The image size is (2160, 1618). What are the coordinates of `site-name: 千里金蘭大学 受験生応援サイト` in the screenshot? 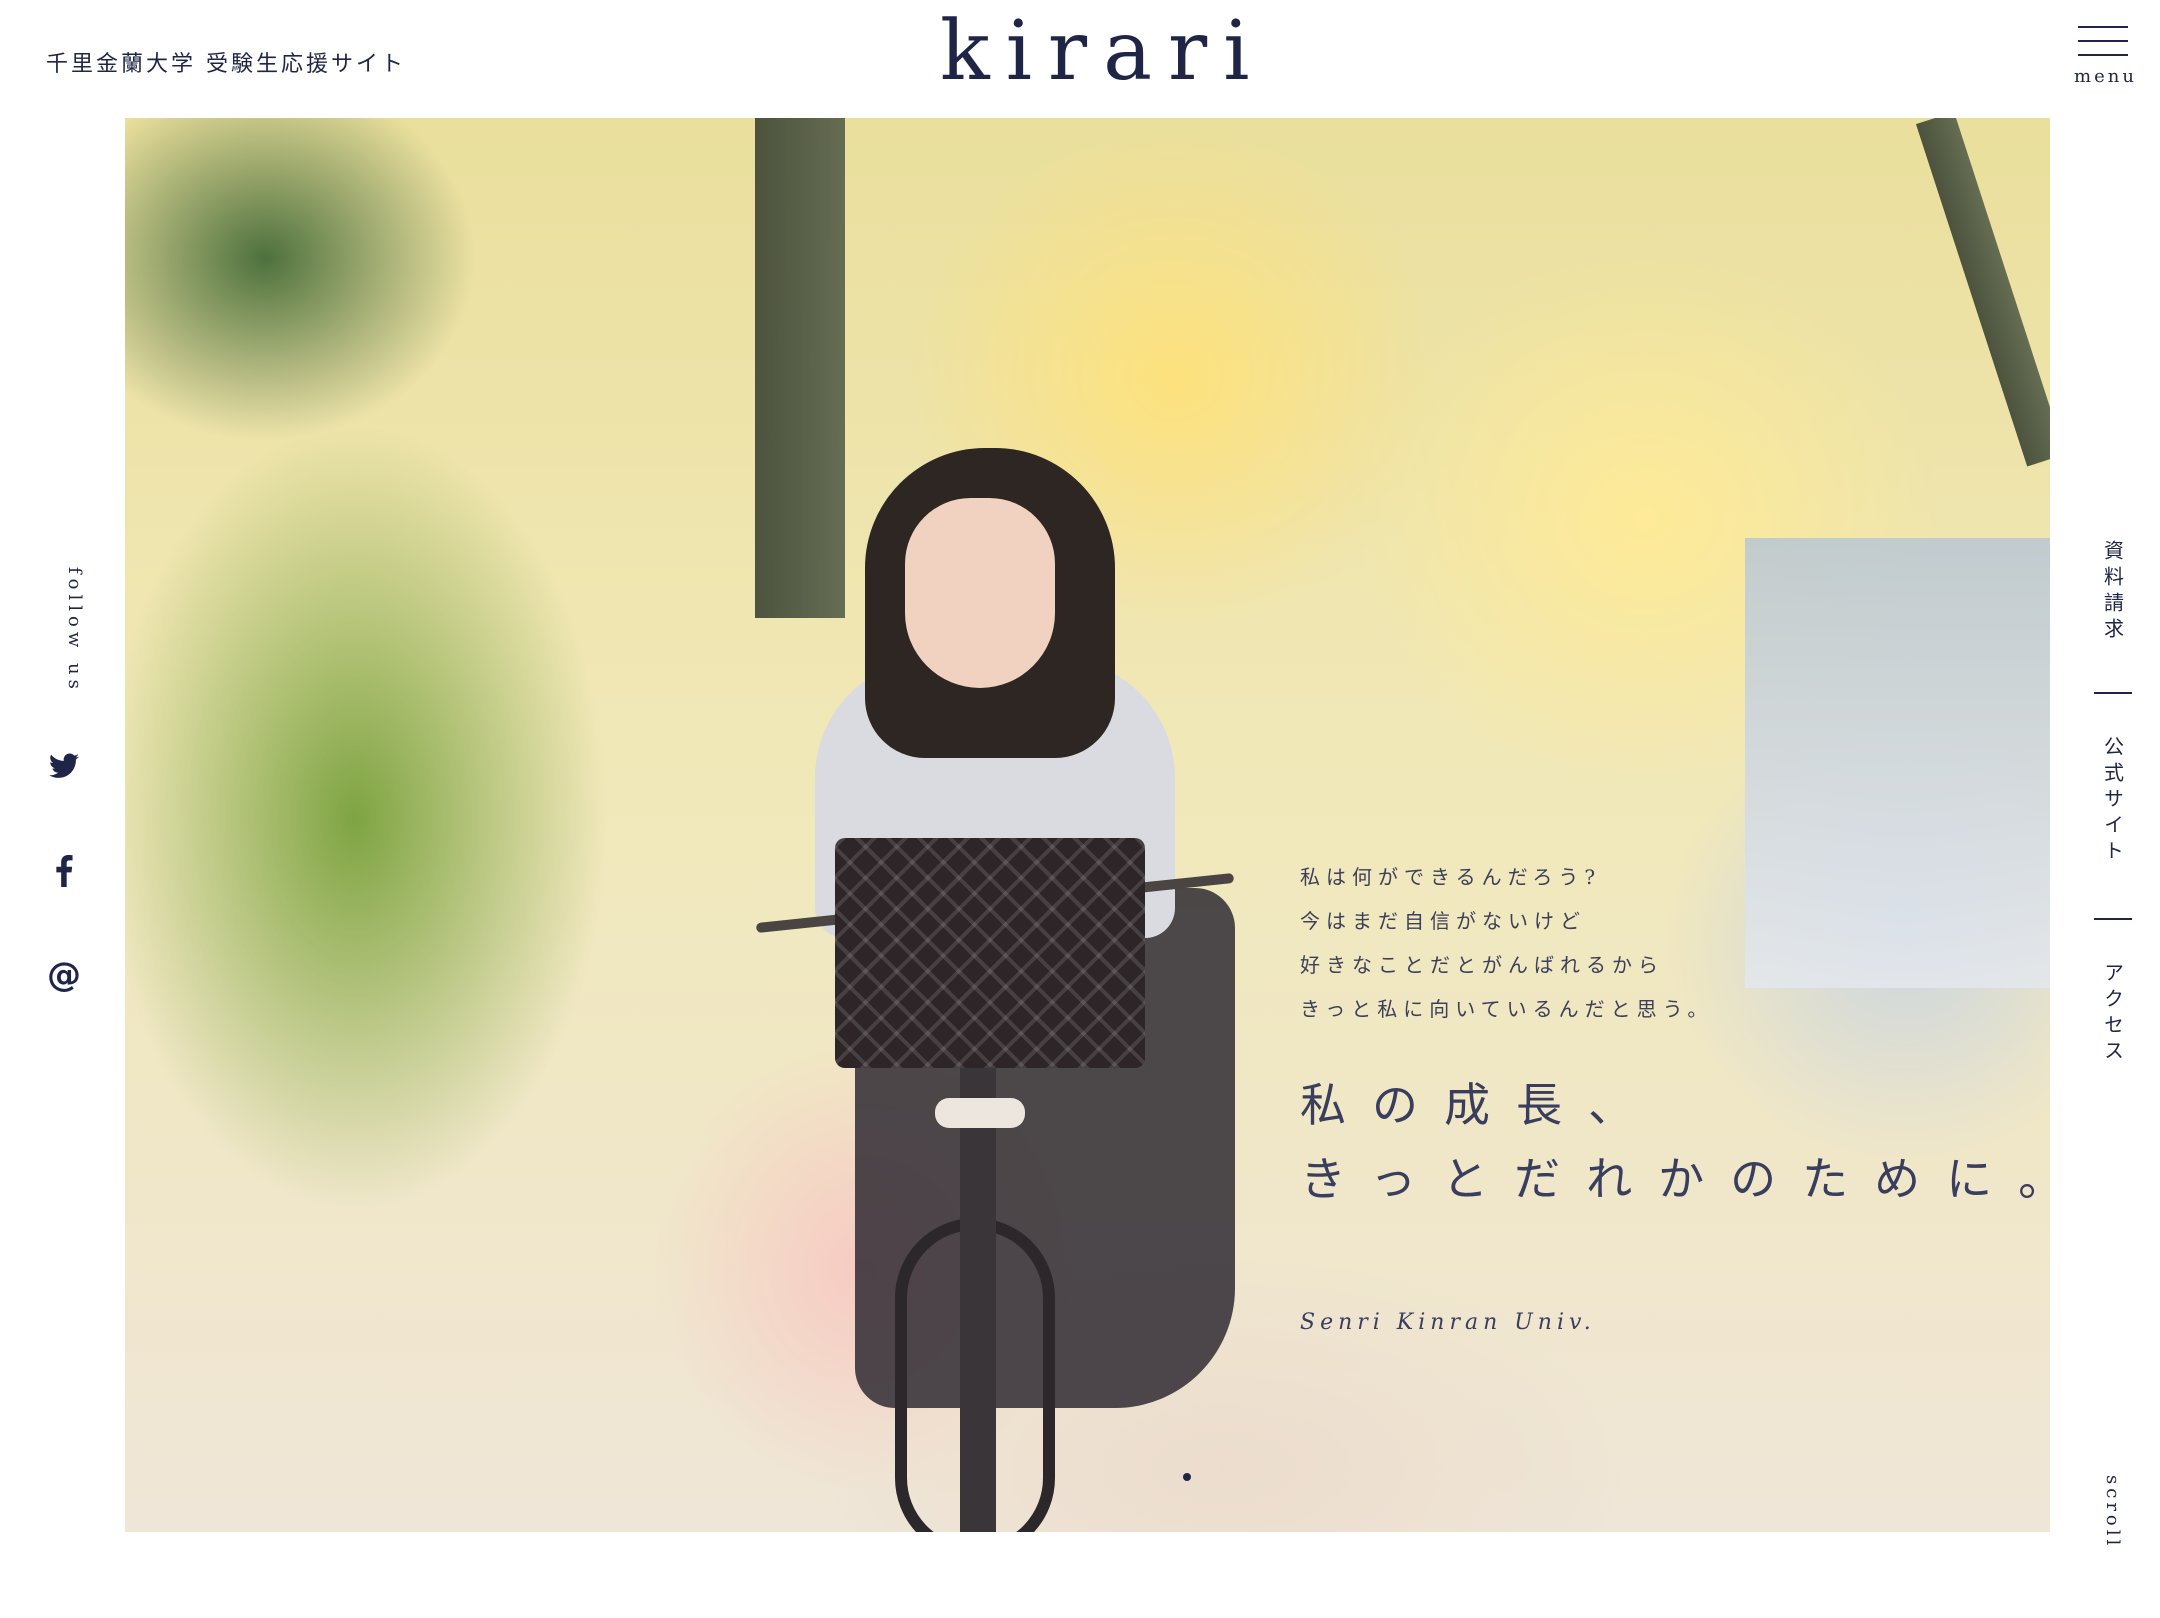 It's located at (226, 64).